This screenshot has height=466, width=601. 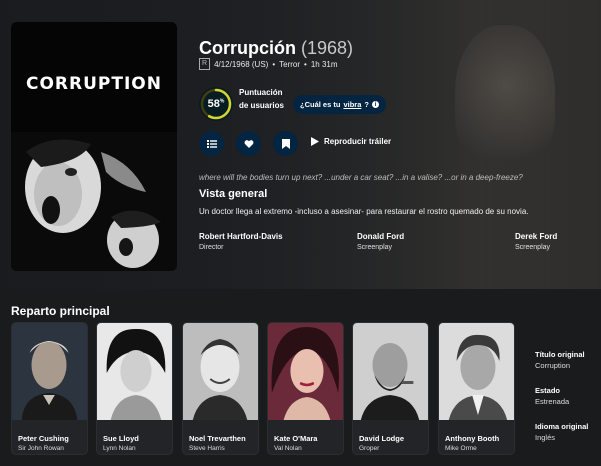 What do you see at coordinates (568, 396) in the screenshot?
I see `fact-status: Estado Estrenada` at bounding box center [568, 396].